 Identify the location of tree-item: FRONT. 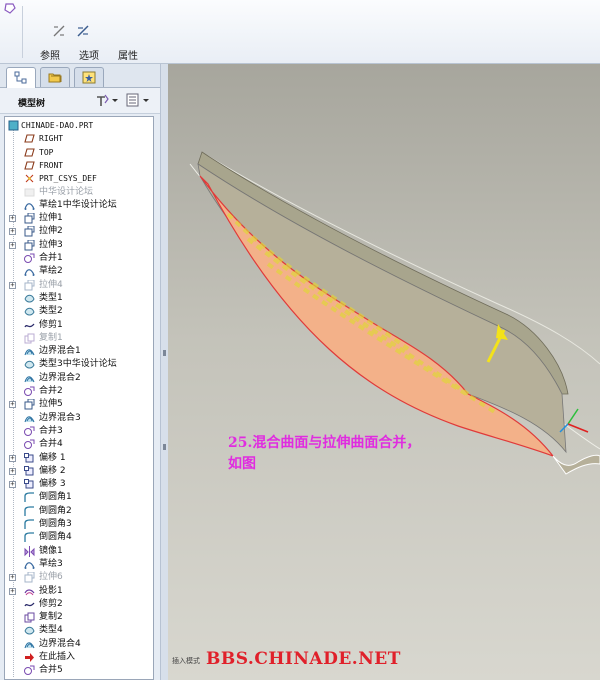
(79, 165).